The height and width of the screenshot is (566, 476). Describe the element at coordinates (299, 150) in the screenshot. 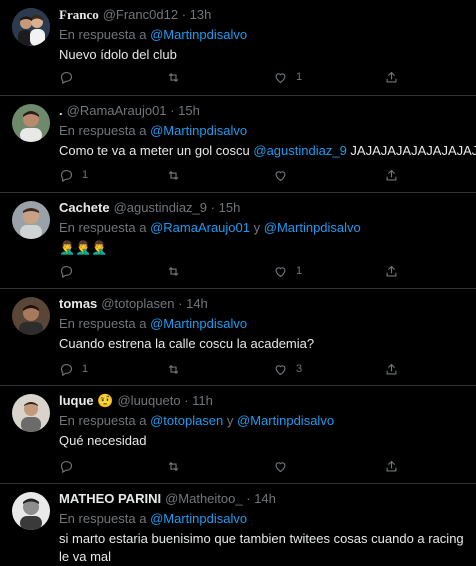

I see `mention-link: @agustindiaz_9` at that location.